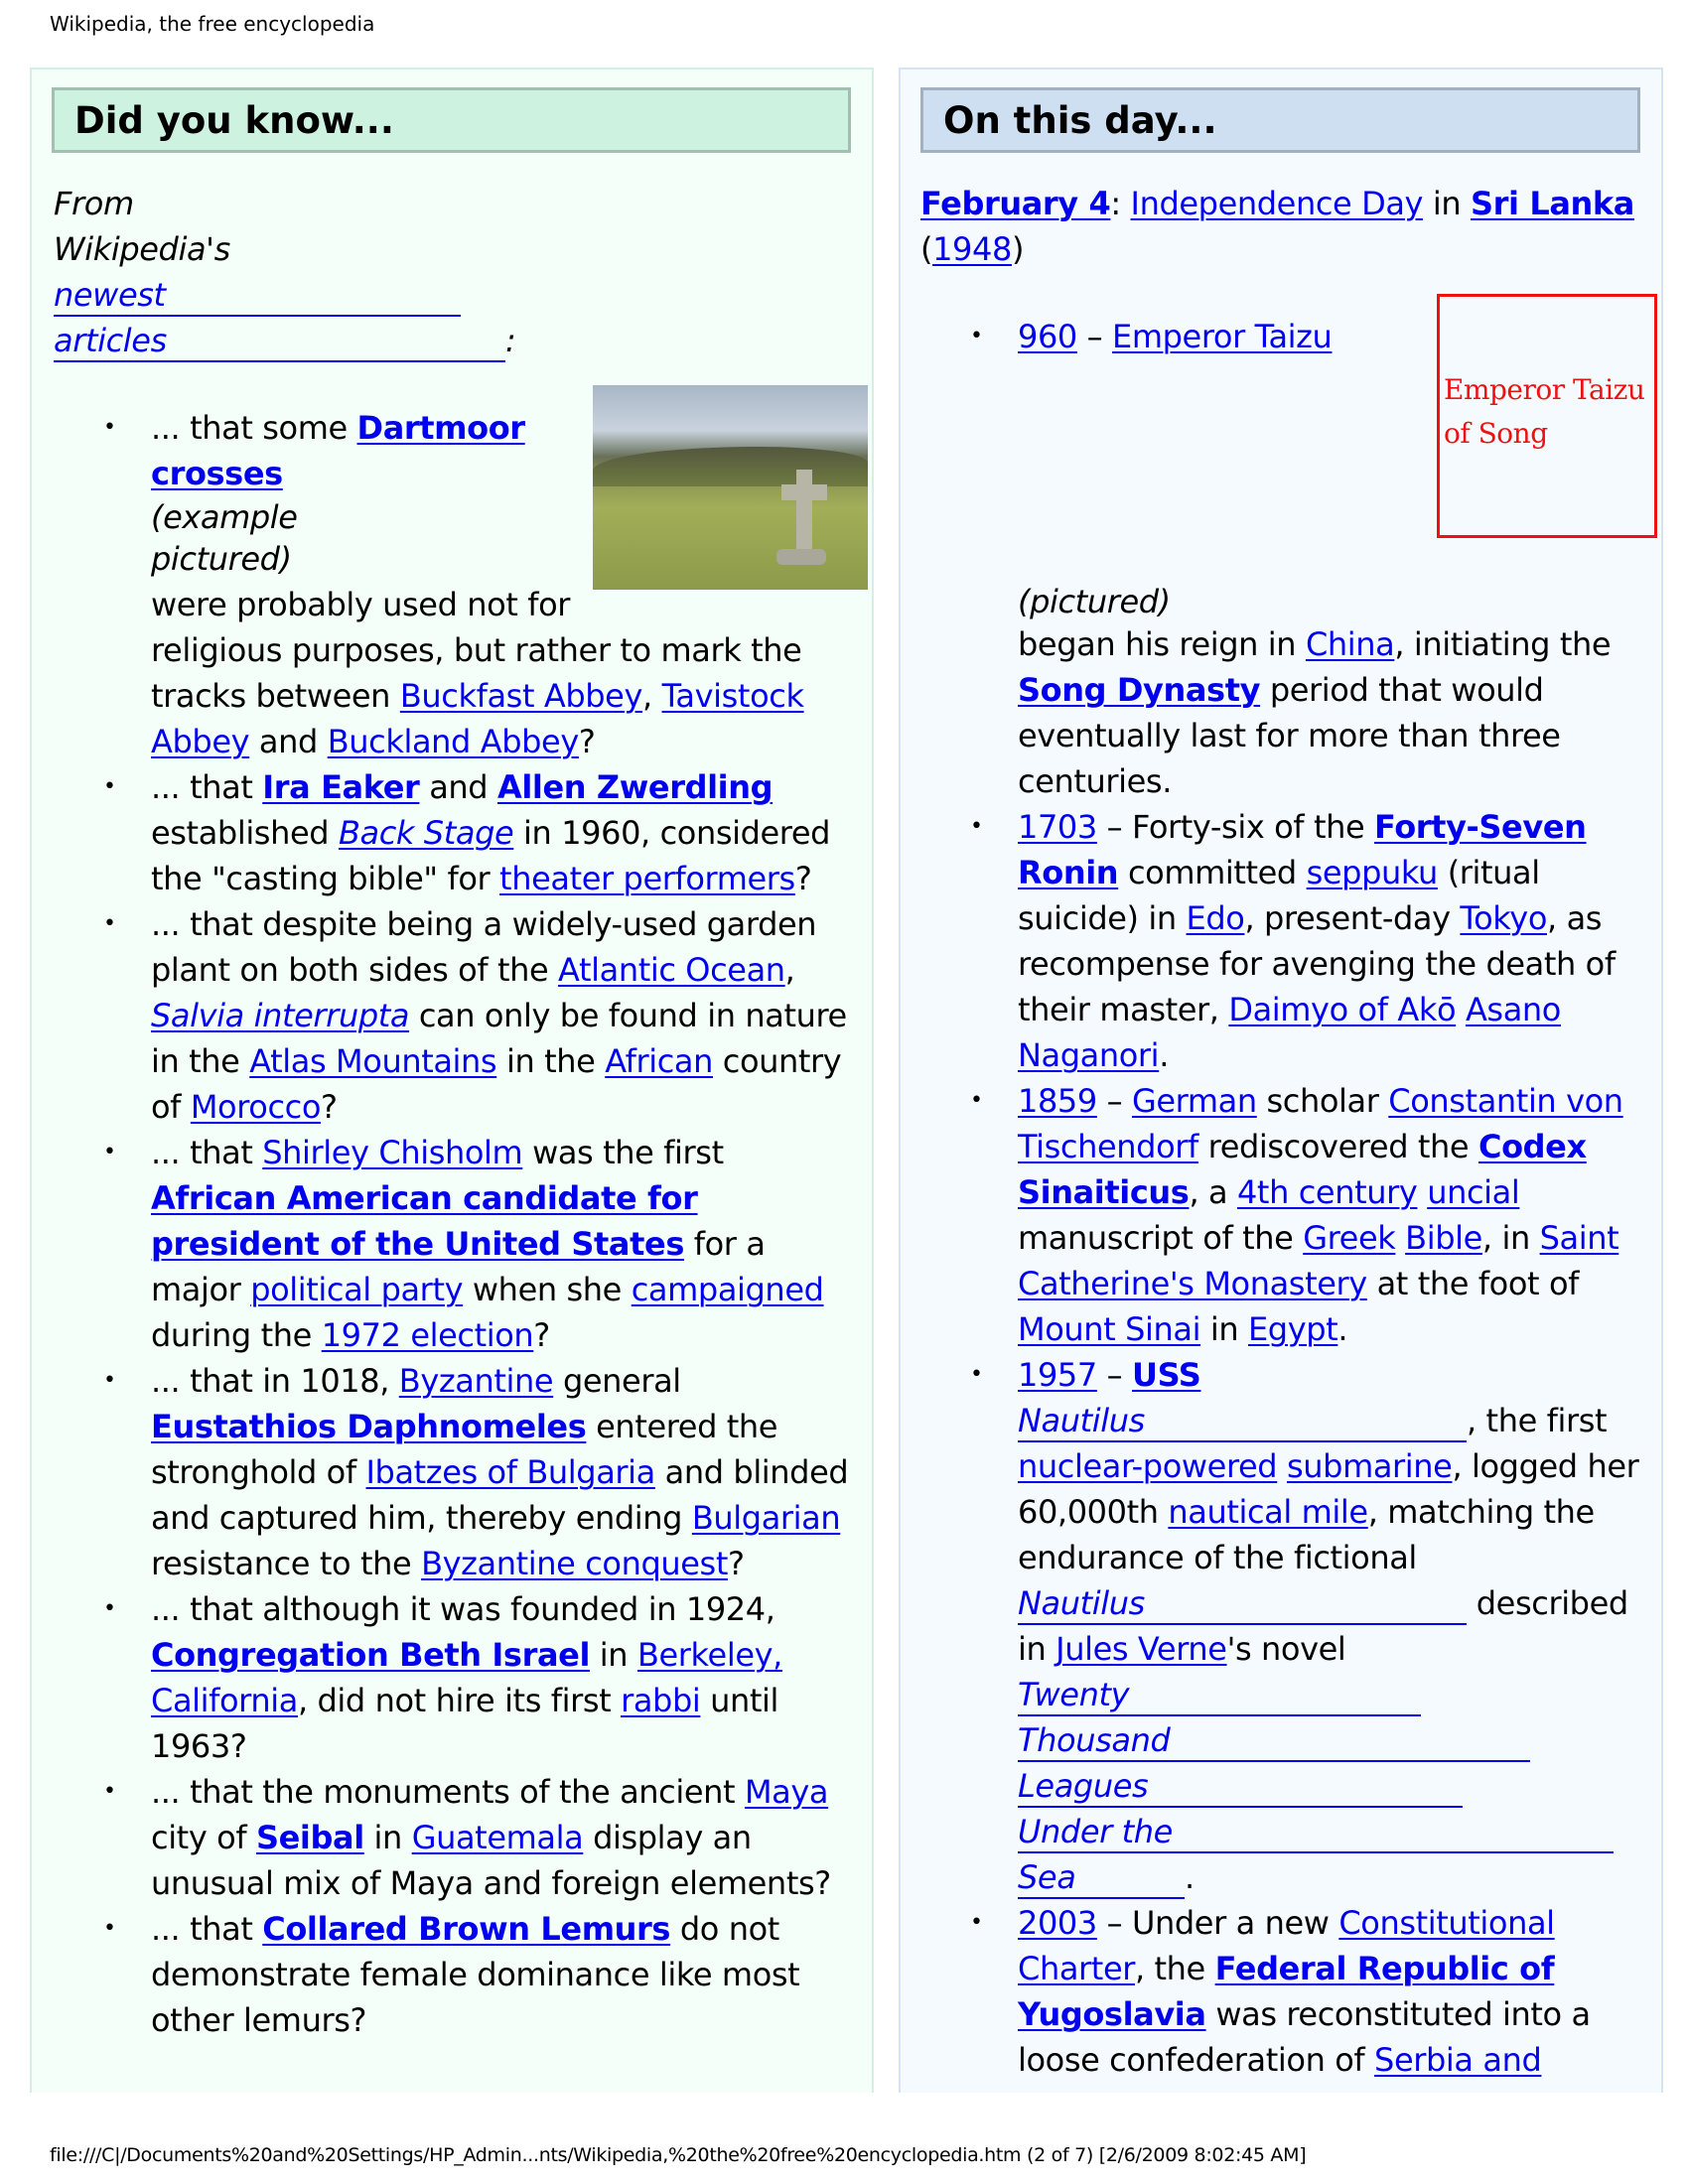 The height and width of the screenshot is (2184, 1688). Describe the element at coordinates (224, 538) in the screenshot. I see `text: (example pictured)` at that location.